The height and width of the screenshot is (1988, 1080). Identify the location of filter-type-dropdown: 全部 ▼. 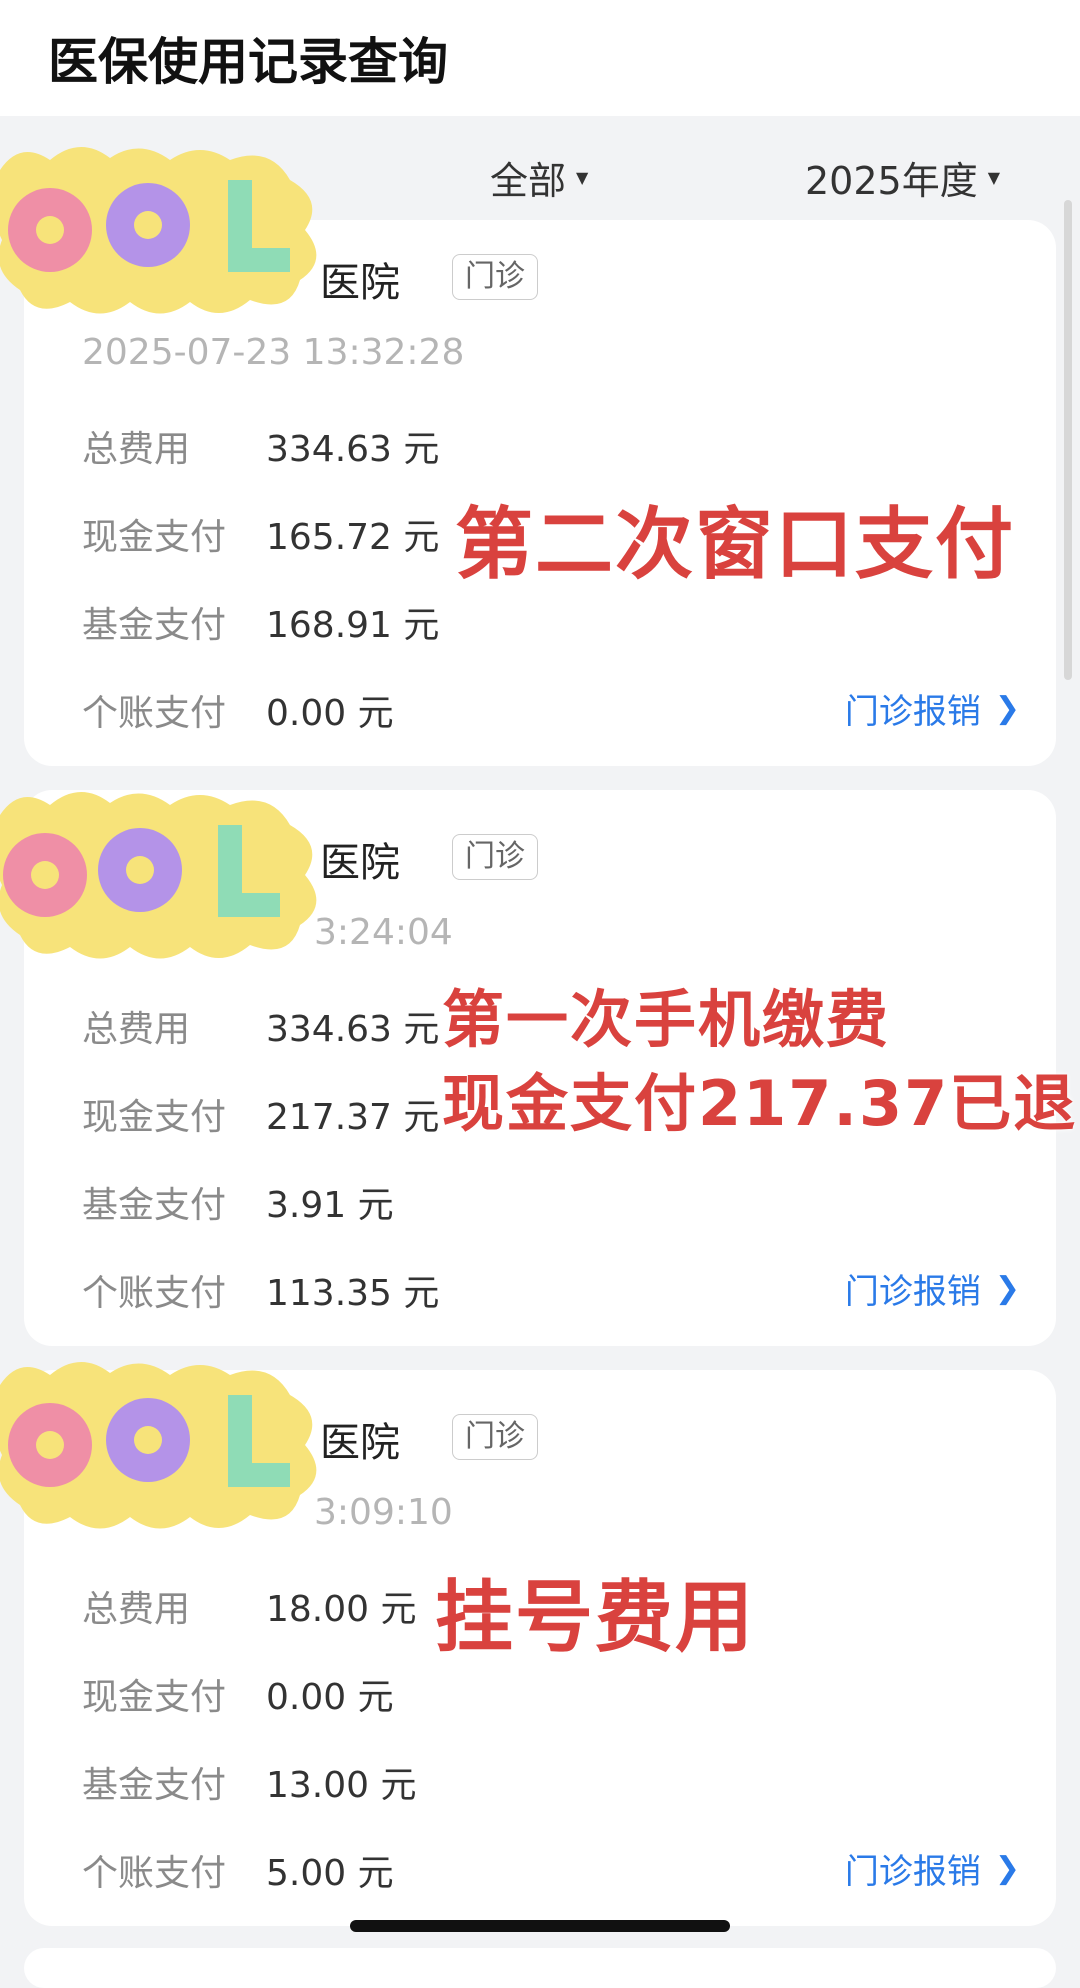
(539, 177).